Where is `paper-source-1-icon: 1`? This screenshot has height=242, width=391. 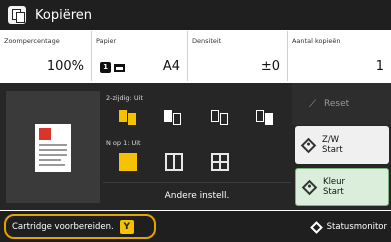
paper-source-1-icon: 1 is located at coordinates (105, 67).